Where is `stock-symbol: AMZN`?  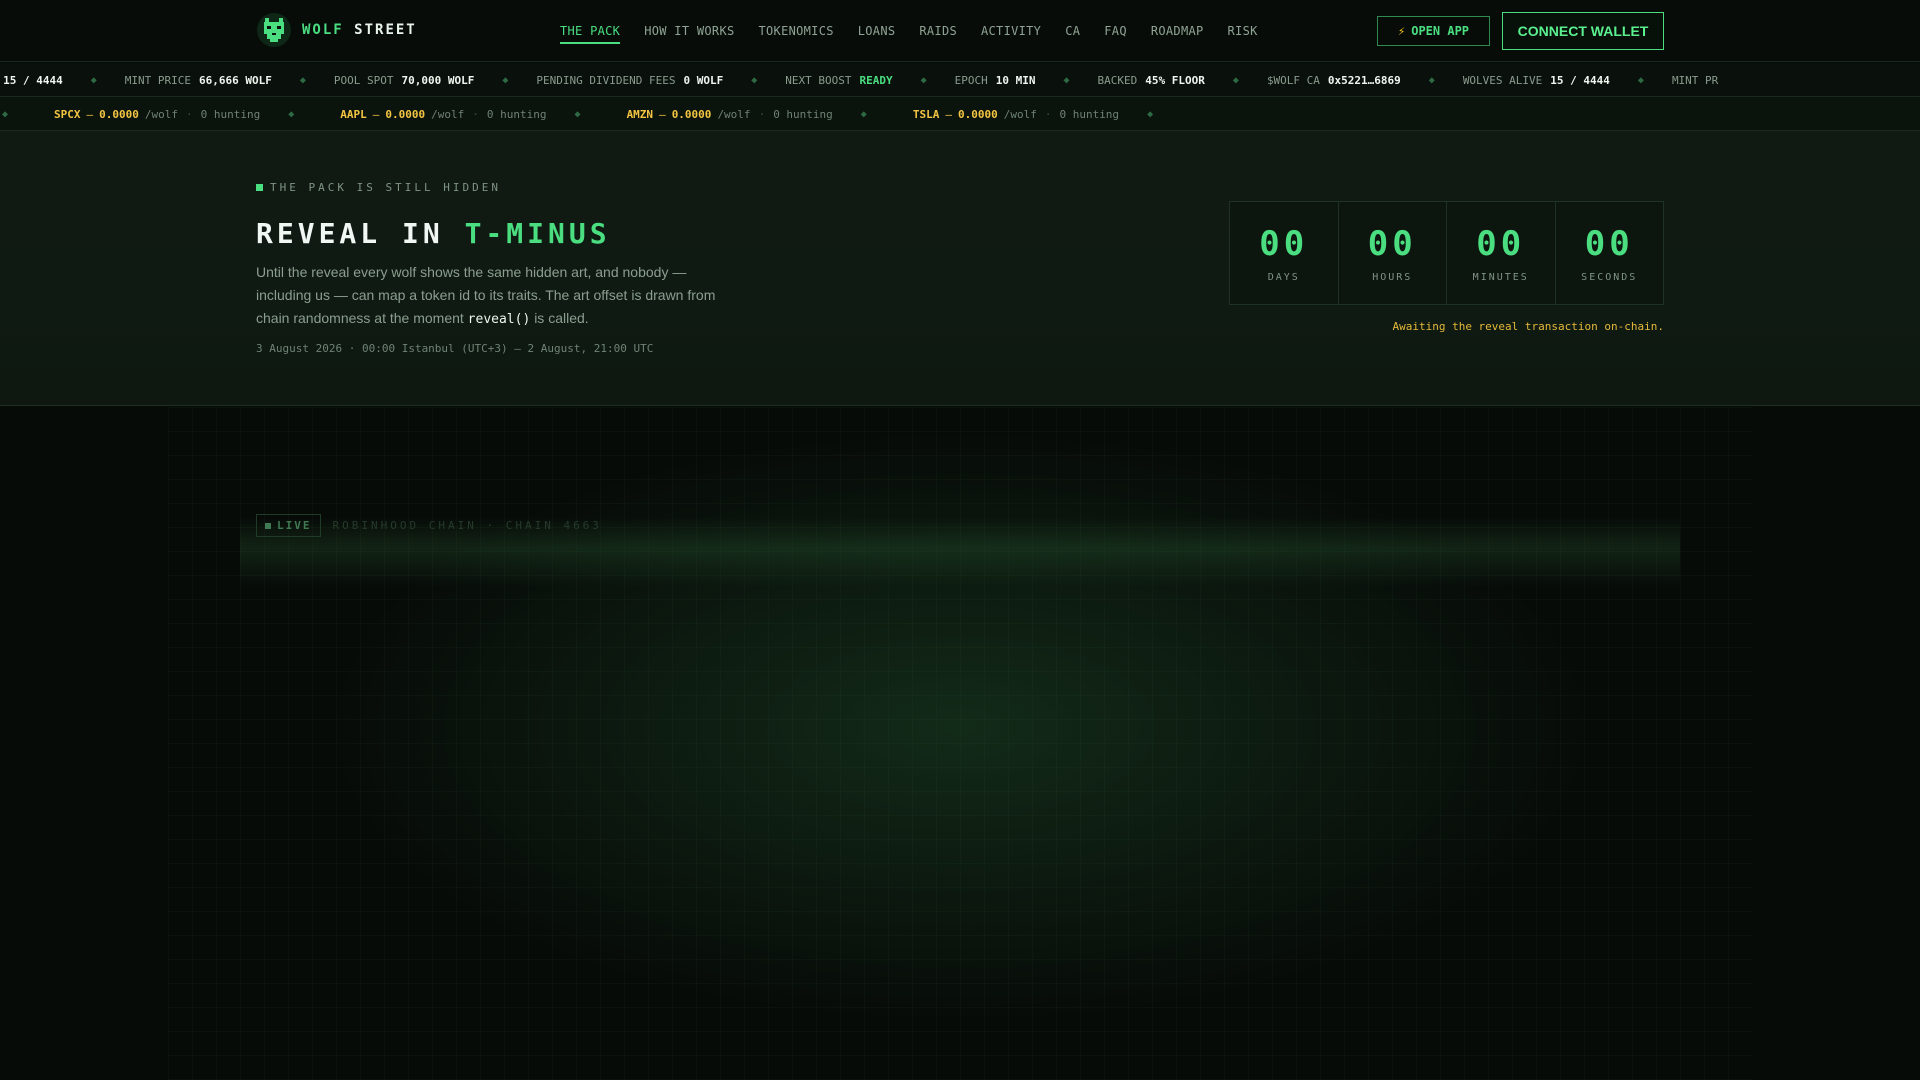
stock-symbol: AMZN is located at coordinates (640, 114).